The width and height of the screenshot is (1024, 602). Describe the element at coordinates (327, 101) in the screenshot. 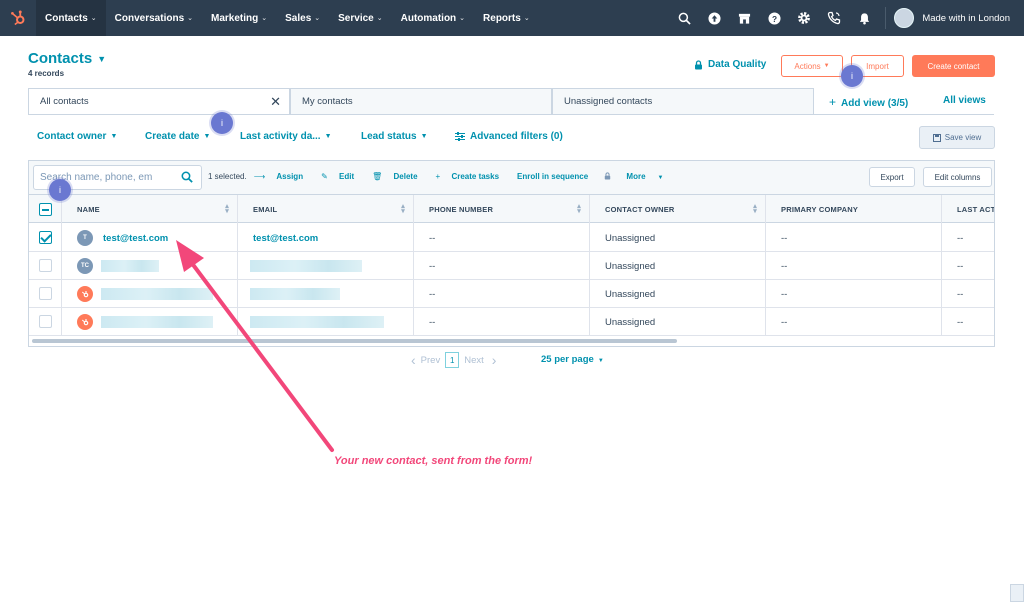

I see `tab-label: My contacts` at that location.